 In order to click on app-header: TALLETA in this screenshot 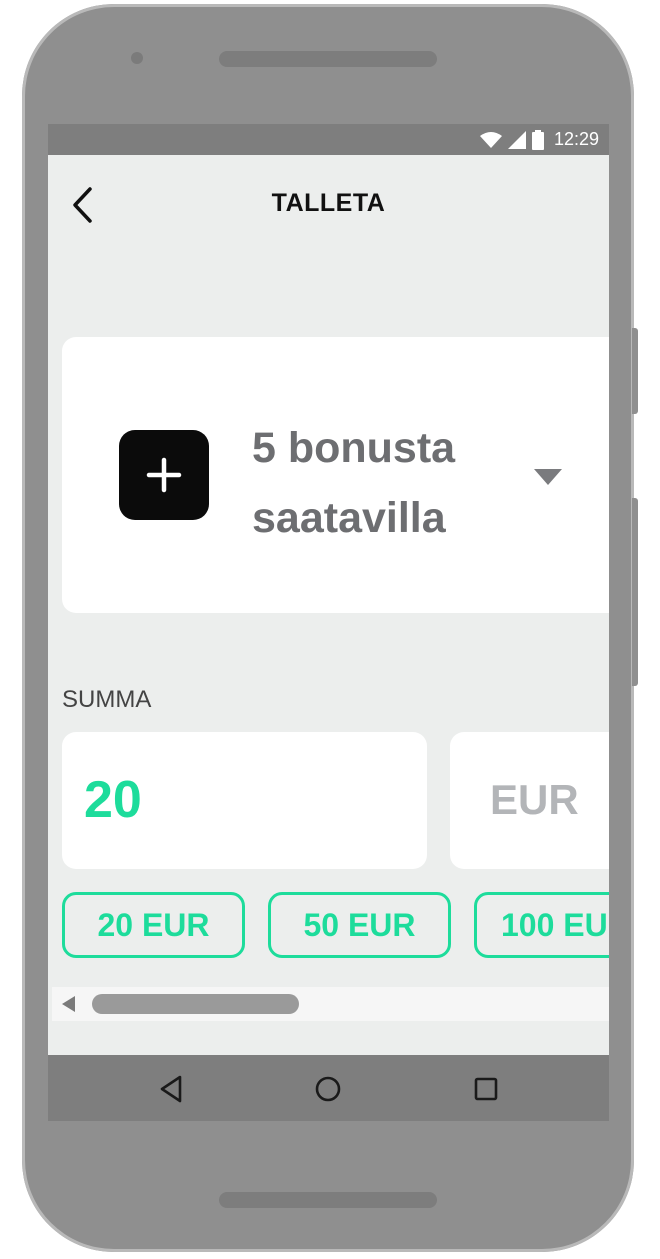, I will do `click(328, 205)`.